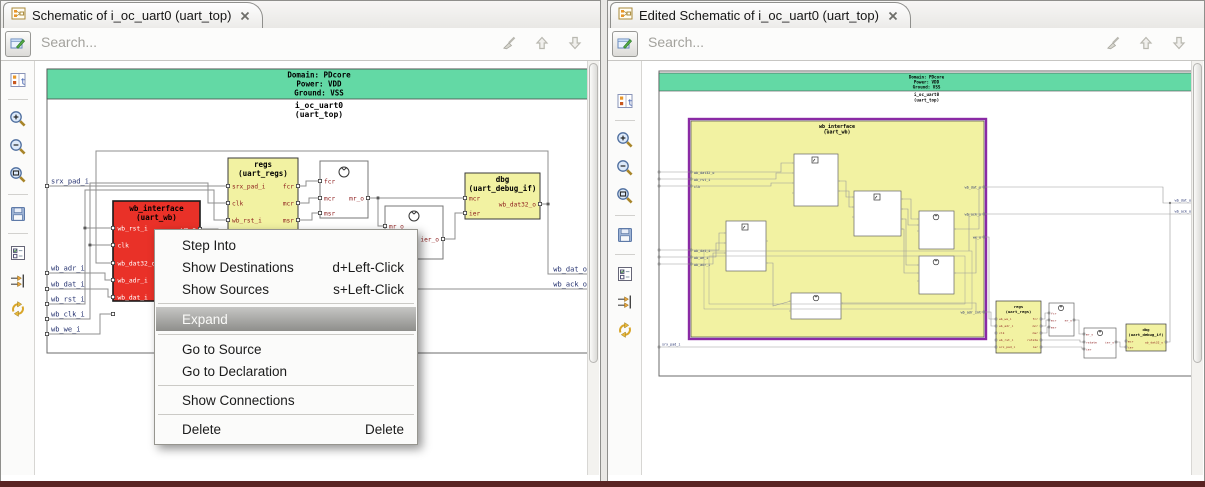 The height and width of the screenshot is (487, 1205). I want to click on menu-item-expand: Expand, so click(286, 319).